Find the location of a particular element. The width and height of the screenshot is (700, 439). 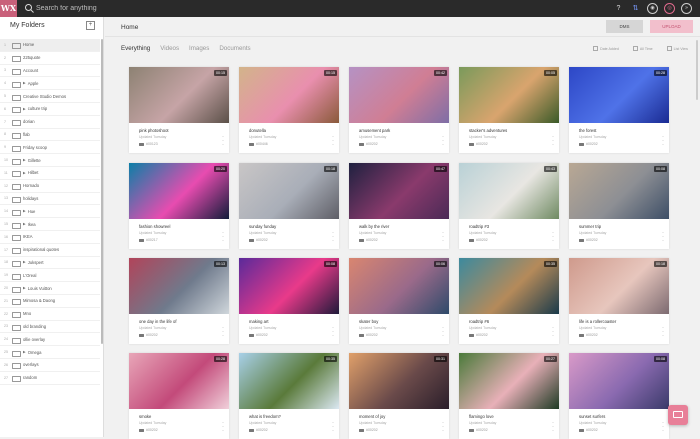

sidebar-item: 11 ▶ Hilbet is located at coordinates (50, 173).